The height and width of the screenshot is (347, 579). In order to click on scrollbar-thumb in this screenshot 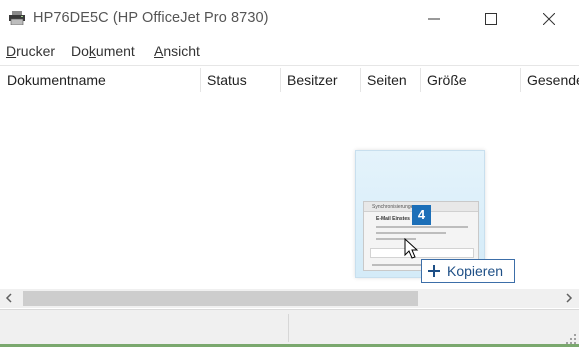, I will do `click(220, 298)`.